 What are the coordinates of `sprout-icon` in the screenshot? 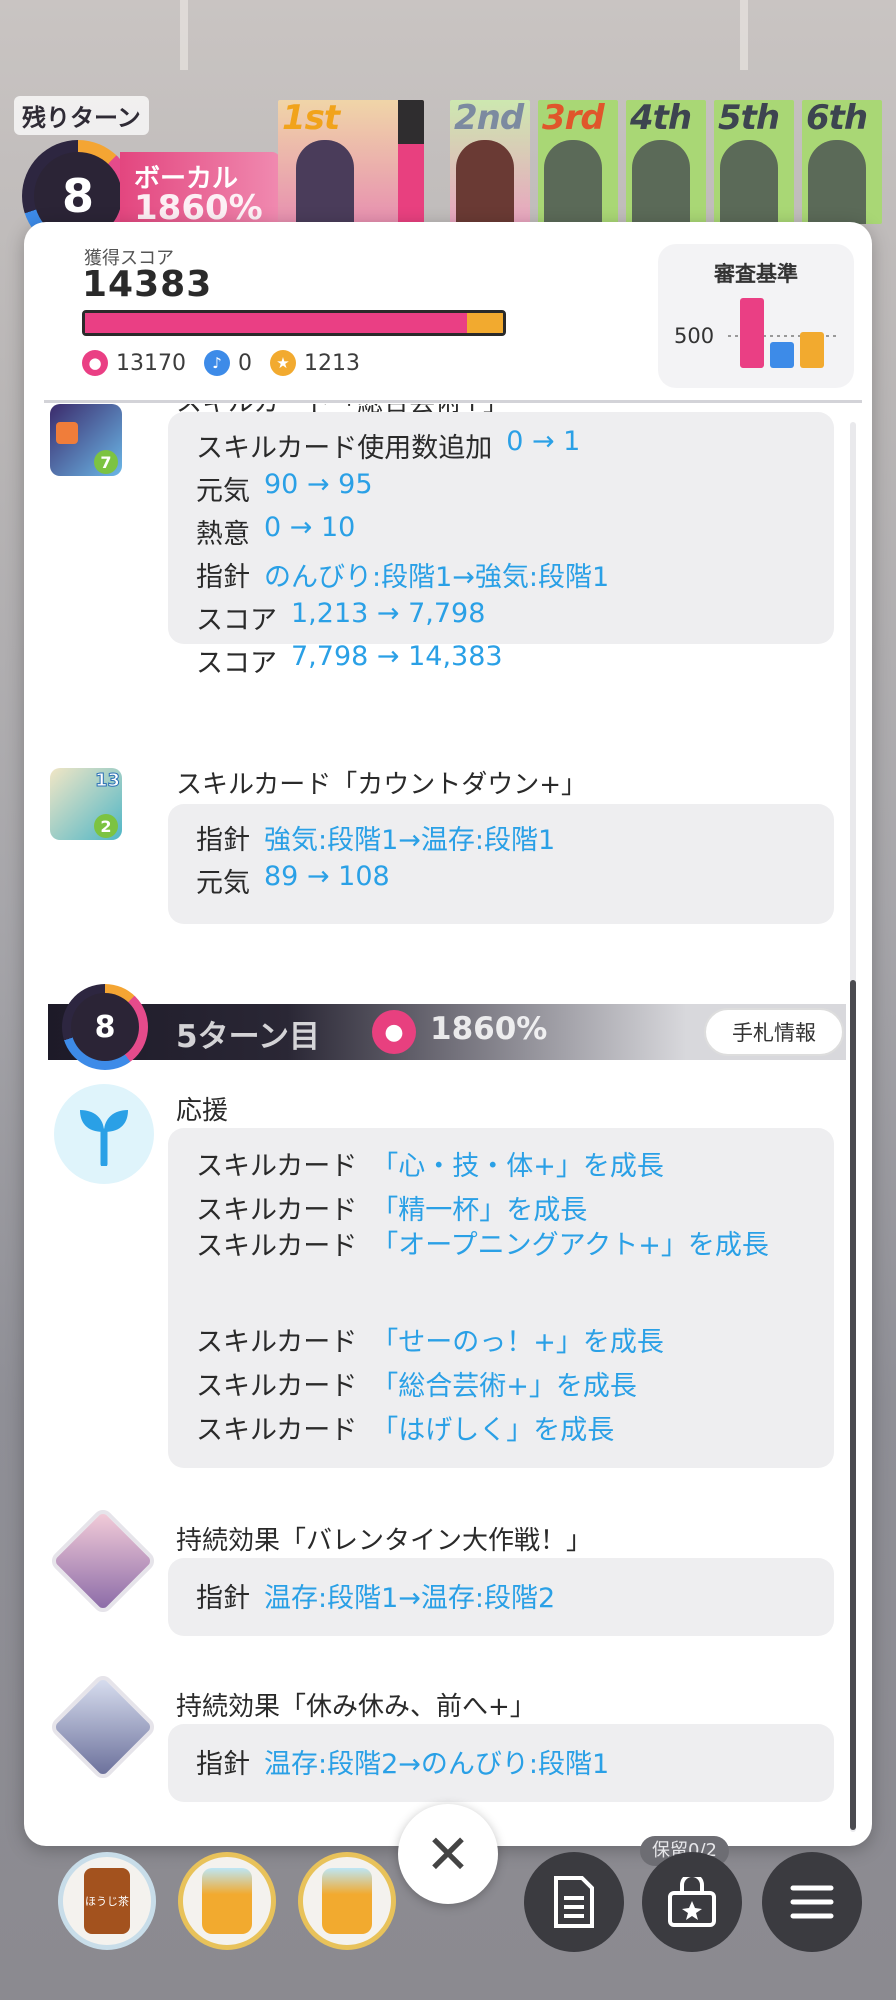 It's located at (104, 1134).